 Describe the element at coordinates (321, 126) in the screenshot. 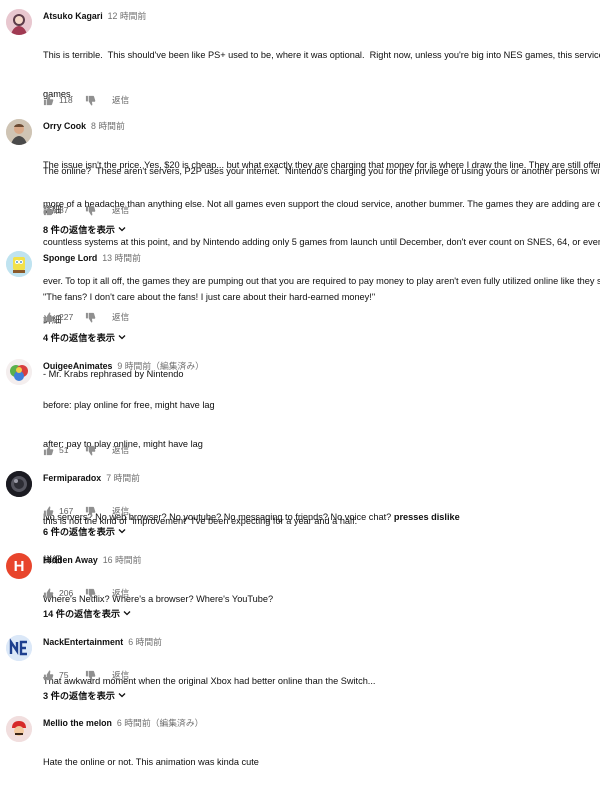

I see `comment-header: Orry Cook 8 時間前` at that location.